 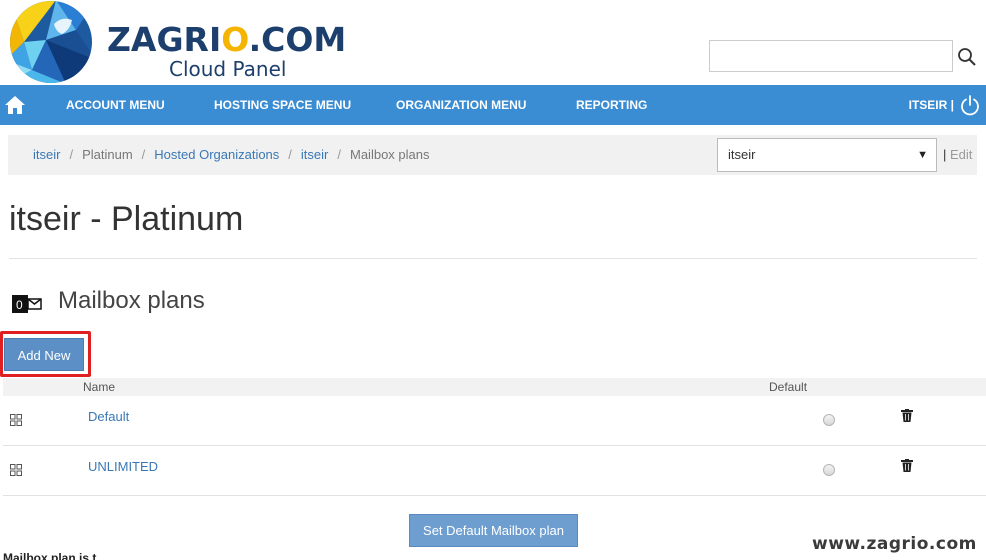 What do you see at coordinates (314, 154) in the screenshot?
I see `breadcrumb-itseir-org: itseir` at bounding box center [314, 154].